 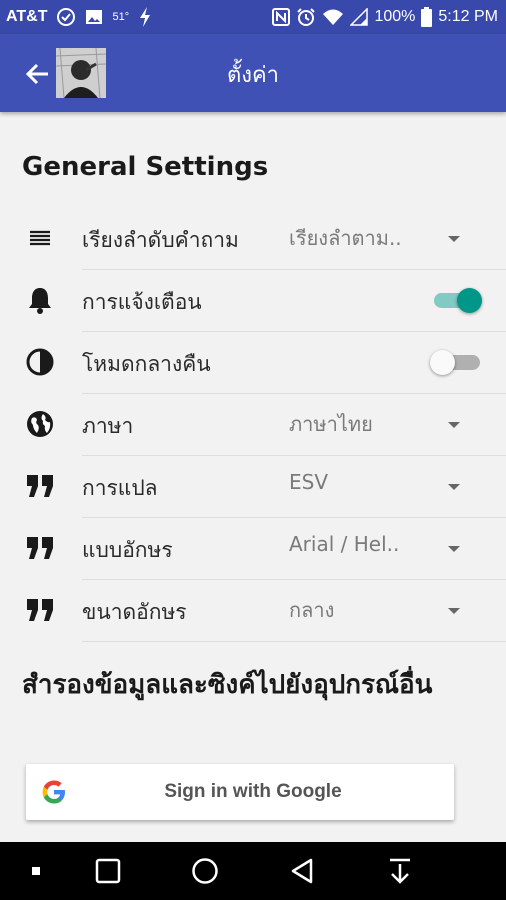 I want to click on flash-icon, so click(x=145, y=17).